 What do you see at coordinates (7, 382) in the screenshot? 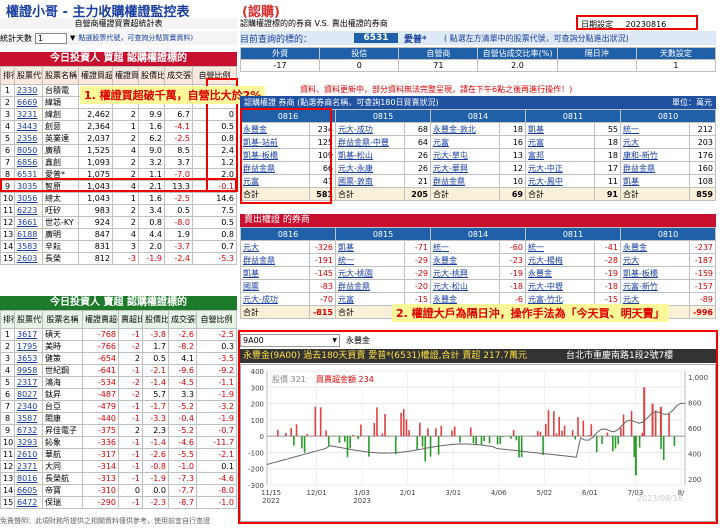
I see `rank-cell: 5` at bounding box center [7, 382].